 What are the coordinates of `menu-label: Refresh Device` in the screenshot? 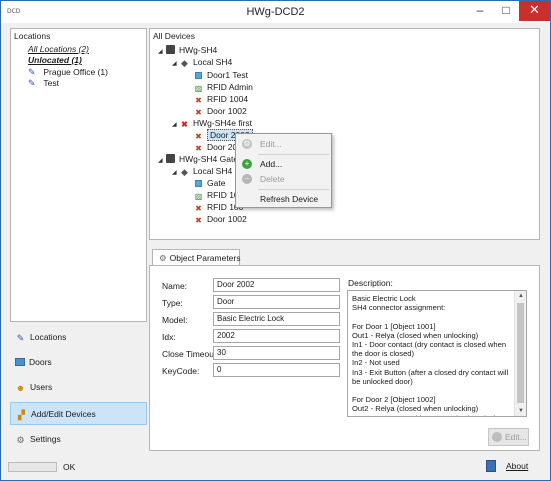 It's located at (289, 199).